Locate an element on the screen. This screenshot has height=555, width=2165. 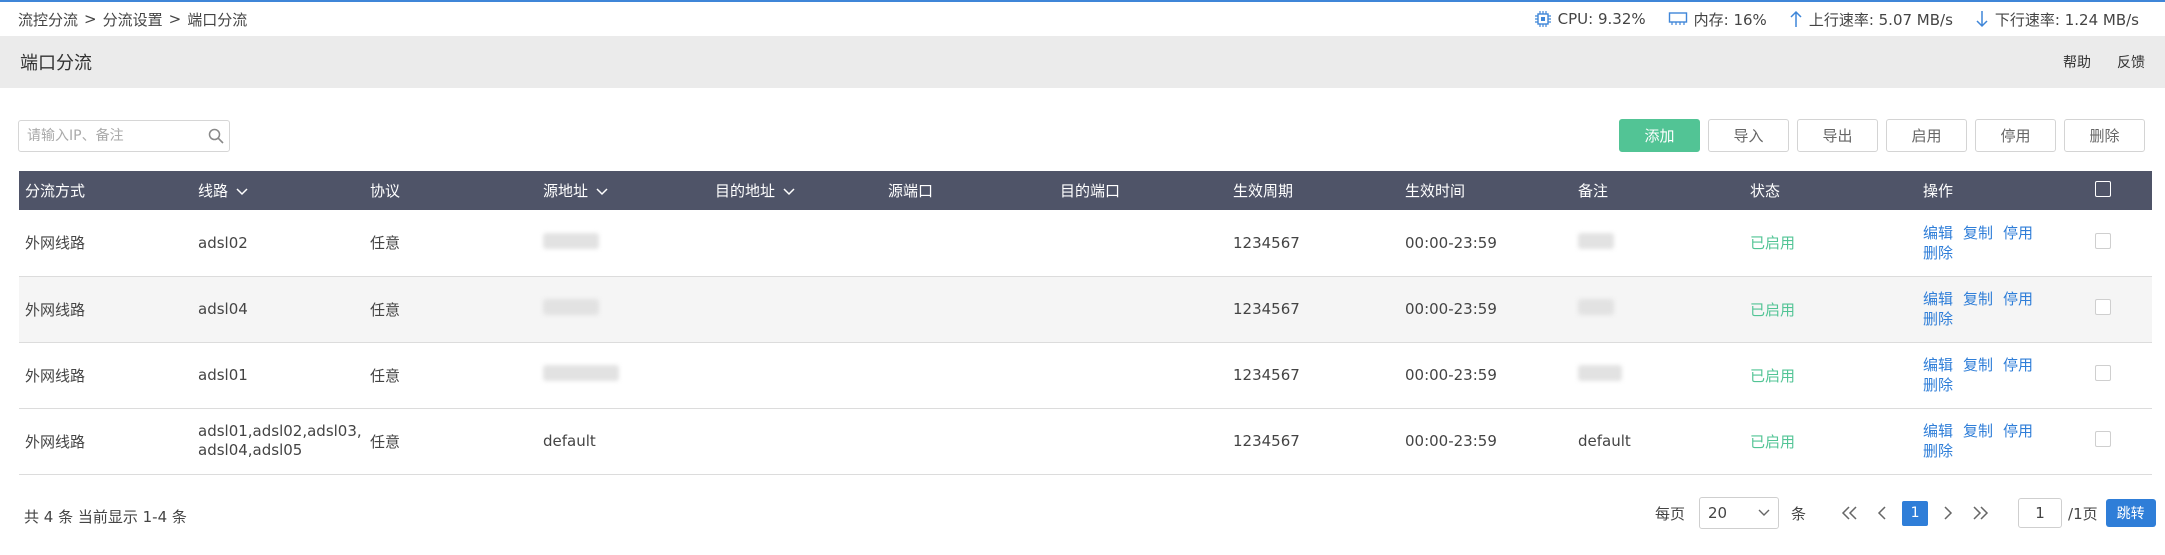
delete-button: 删除 is located at coordinates (2104, 135).